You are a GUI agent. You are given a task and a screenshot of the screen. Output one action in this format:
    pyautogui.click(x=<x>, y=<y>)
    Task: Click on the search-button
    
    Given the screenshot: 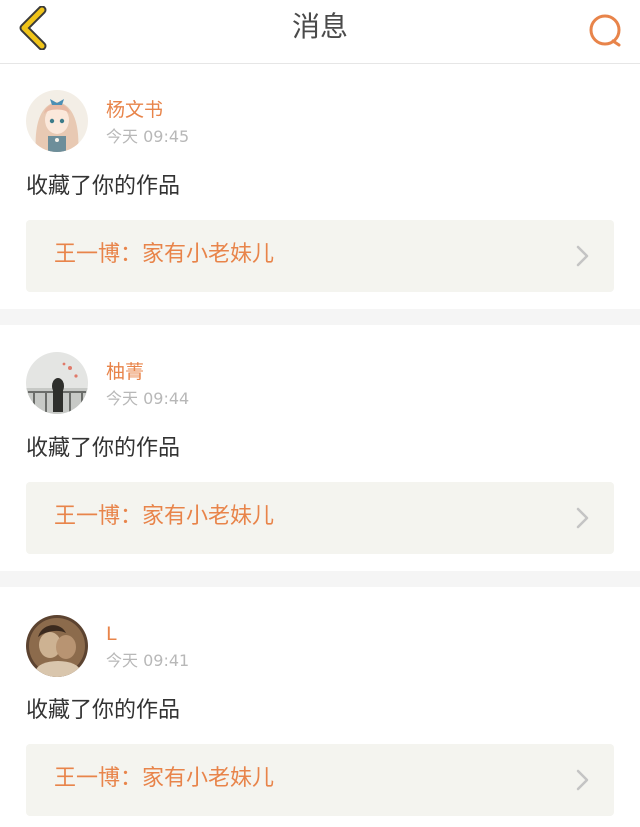 What is the action you would take?
    pyautogui.click(x=606, y=28)
    